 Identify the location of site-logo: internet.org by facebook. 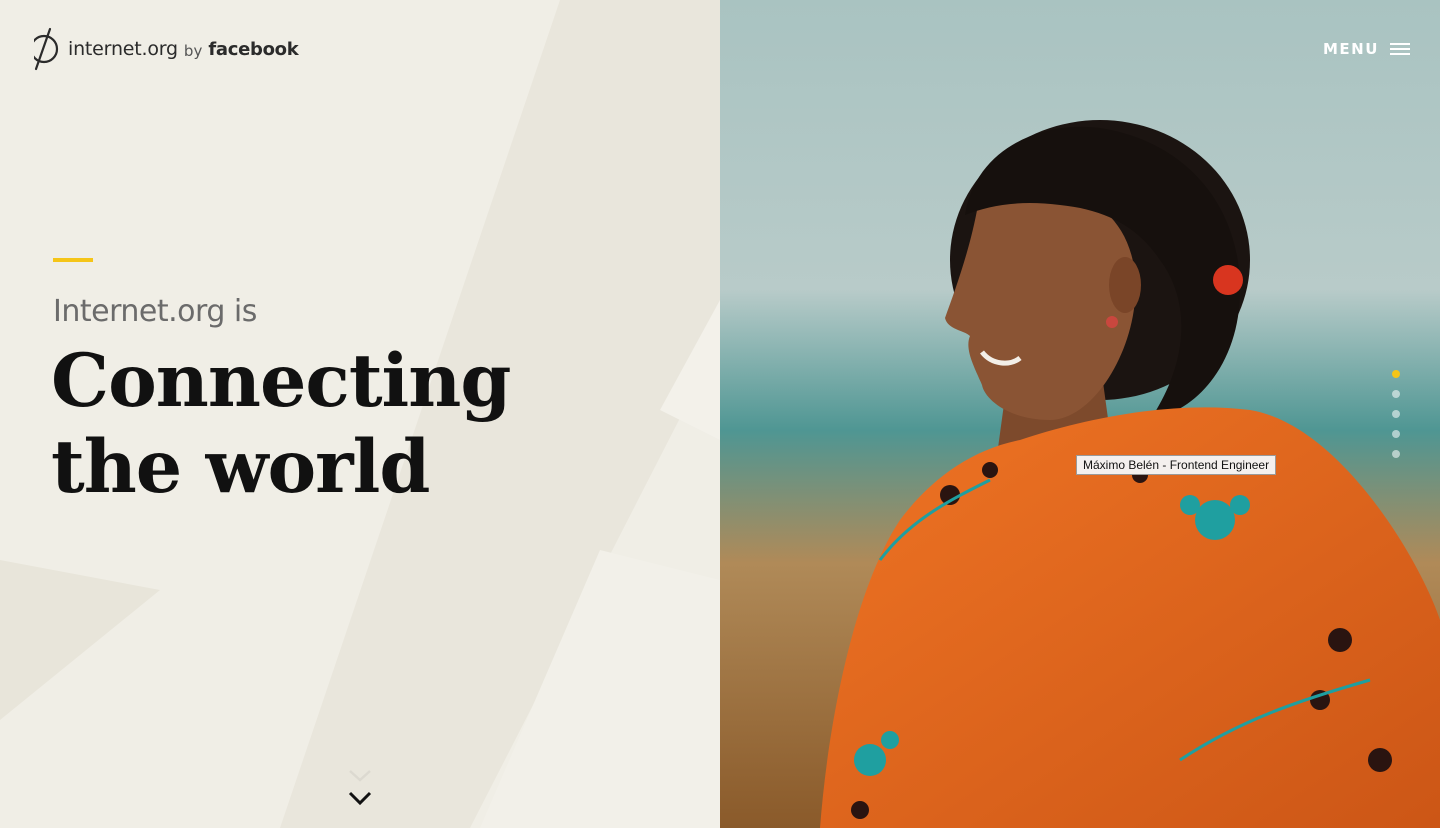
(163, 49).